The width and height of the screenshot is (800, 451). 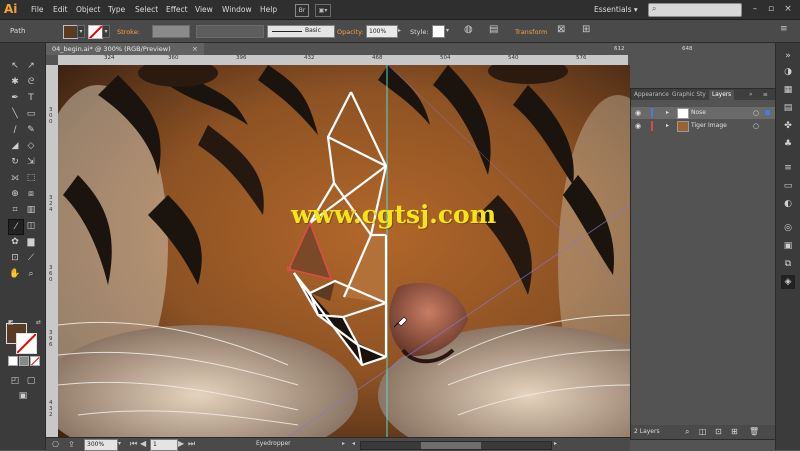 What do you see at coordinates (493, 29) in the screenshot?
I see `align-icon: ▤` at bounding box center [493, 29].